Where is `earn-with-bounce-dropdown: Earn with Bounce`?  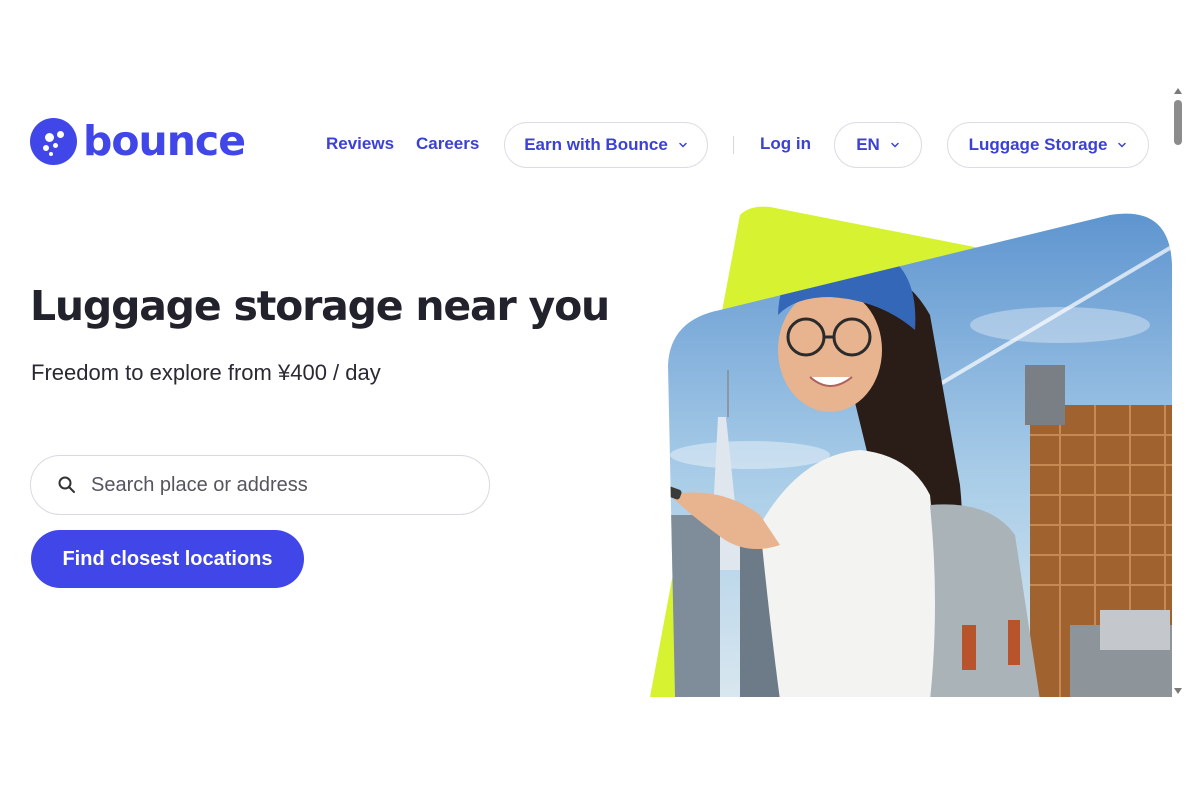 earn-with-bounce-dropdown: Earn with Bounce is located at coordinates (606, 145).